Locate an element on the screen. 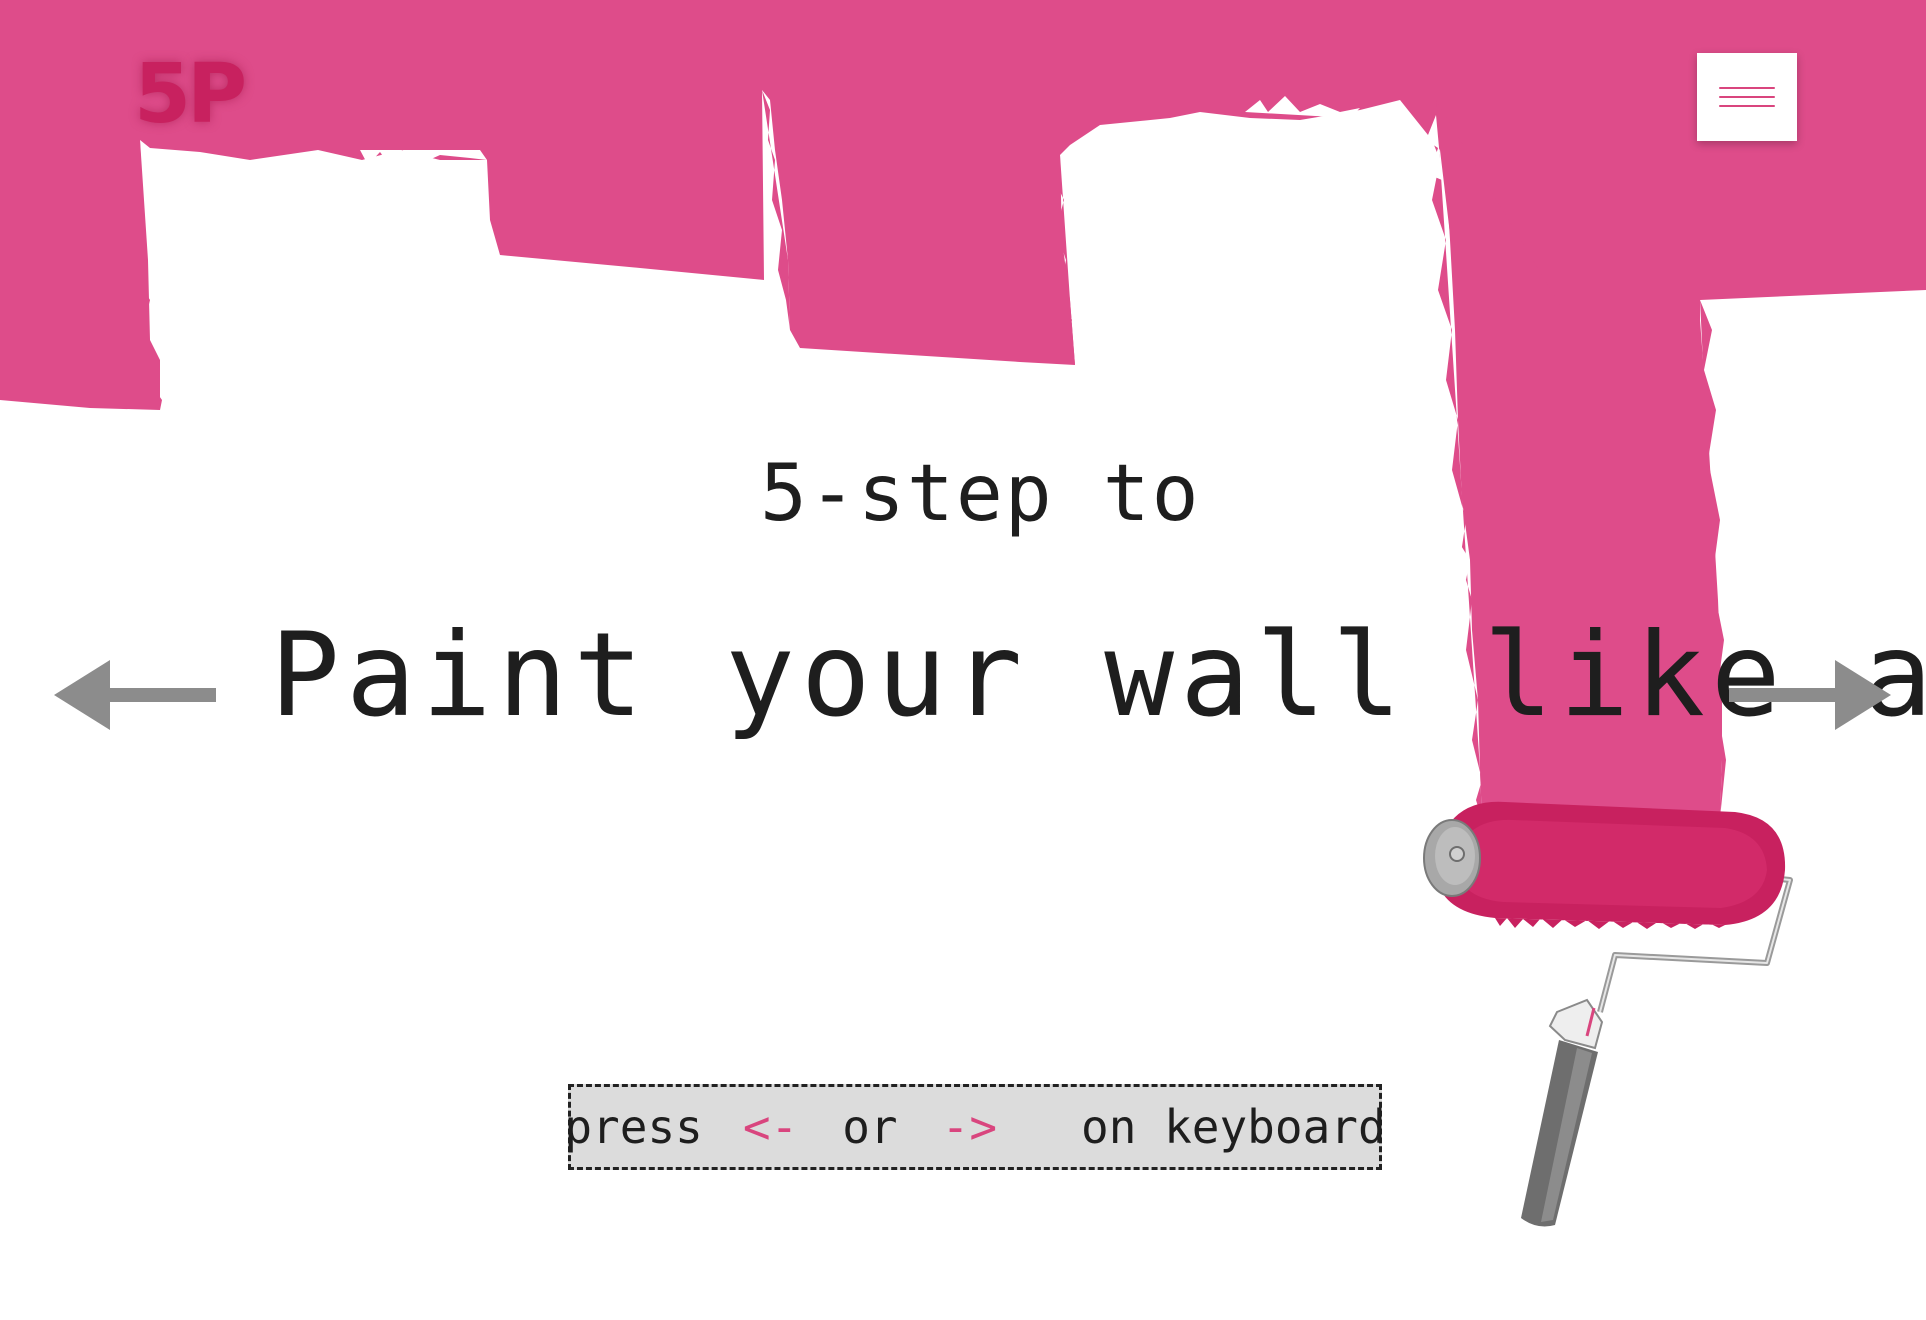 This screenshot has width=1926, height=1320. paint-roller-icon is located at coordinates (1608, 1014).